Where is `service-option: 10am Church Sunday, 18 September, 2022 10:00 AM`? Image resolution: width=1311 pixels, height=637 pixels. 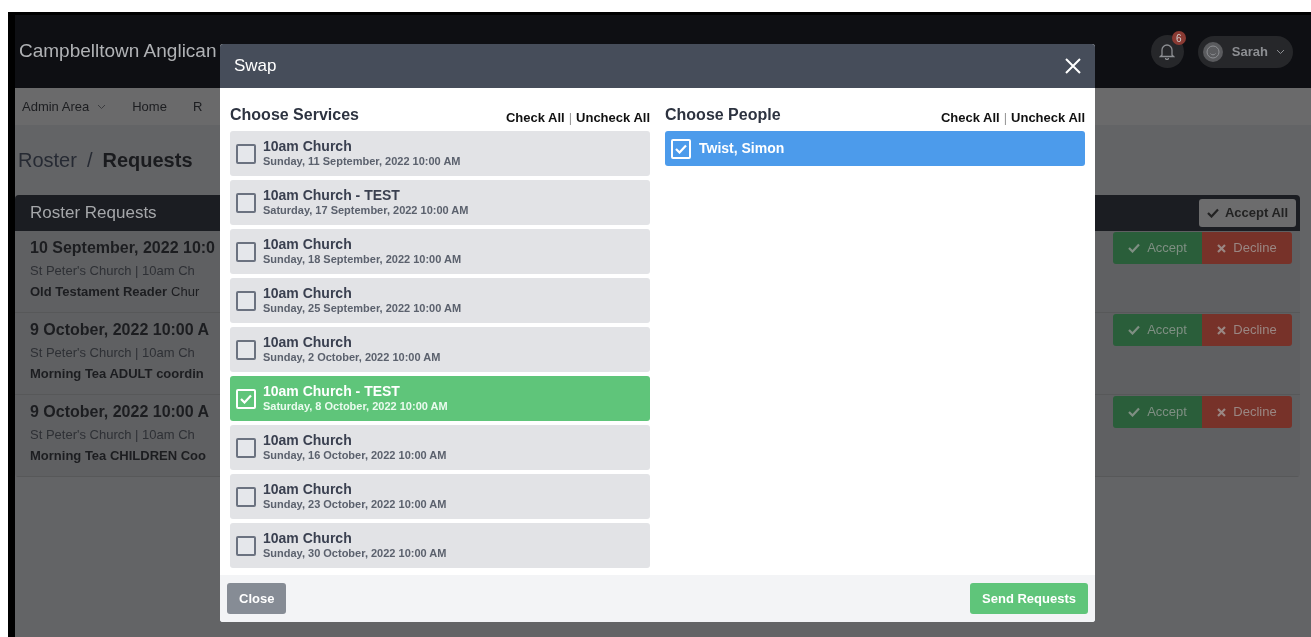 service-option: 10am Church Sunday, 18 September, 2022 10:00 AM is located at coordinates (440, 251).